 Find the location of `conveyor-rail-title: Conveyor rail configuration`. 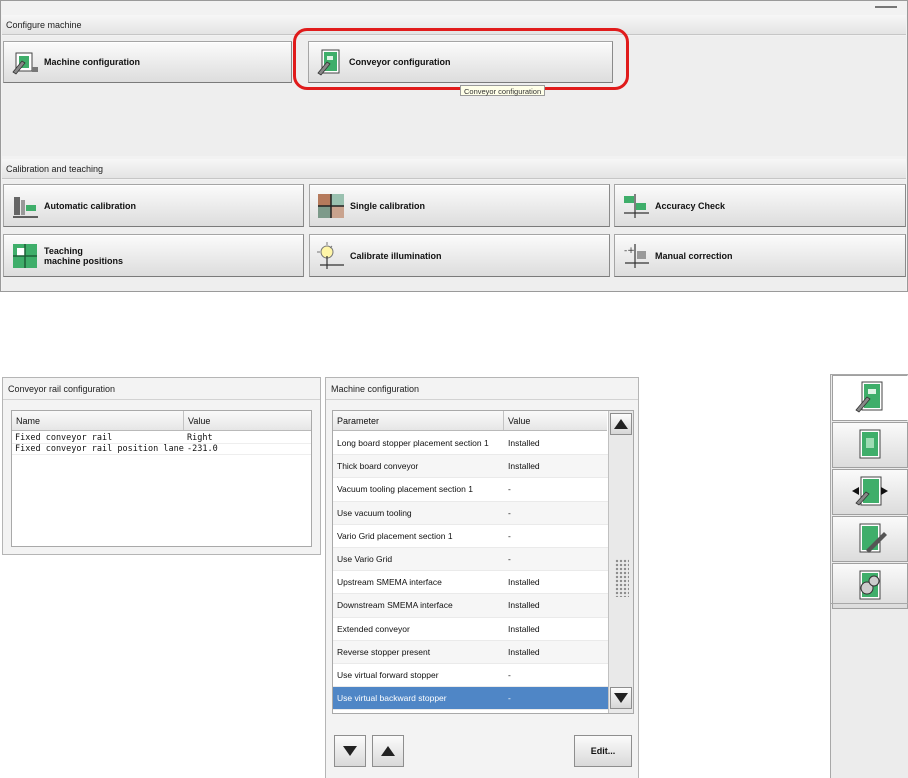

conveyor-rail-title: Conveyor rail configuration is located at coordinates (161, 389).